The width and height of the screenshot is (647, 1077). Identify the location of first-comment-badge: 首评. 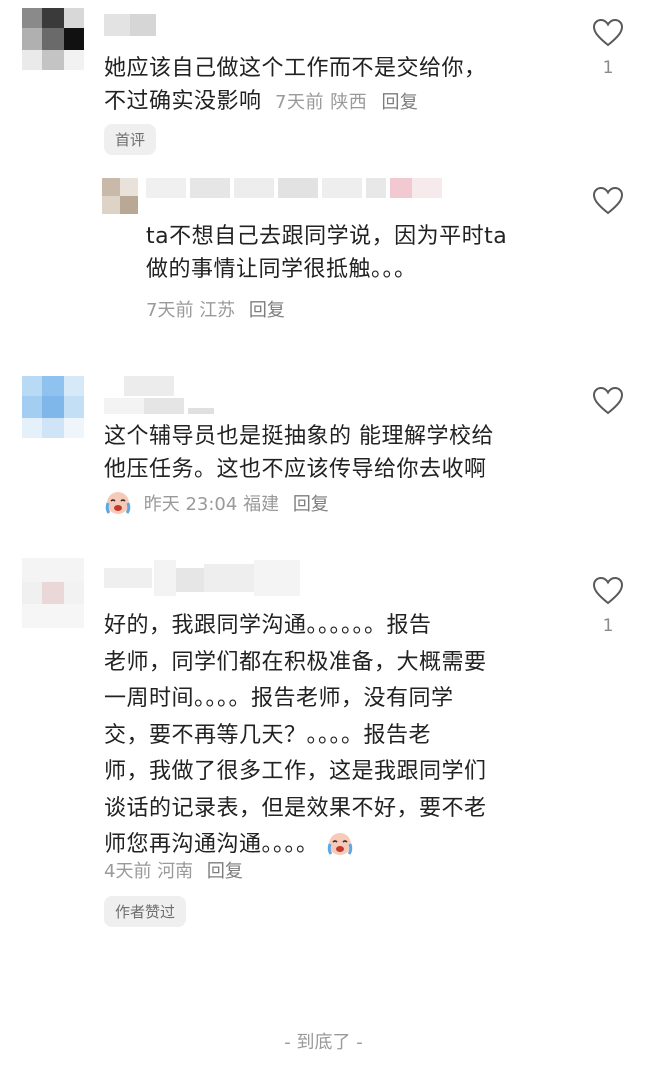
(130, 139).